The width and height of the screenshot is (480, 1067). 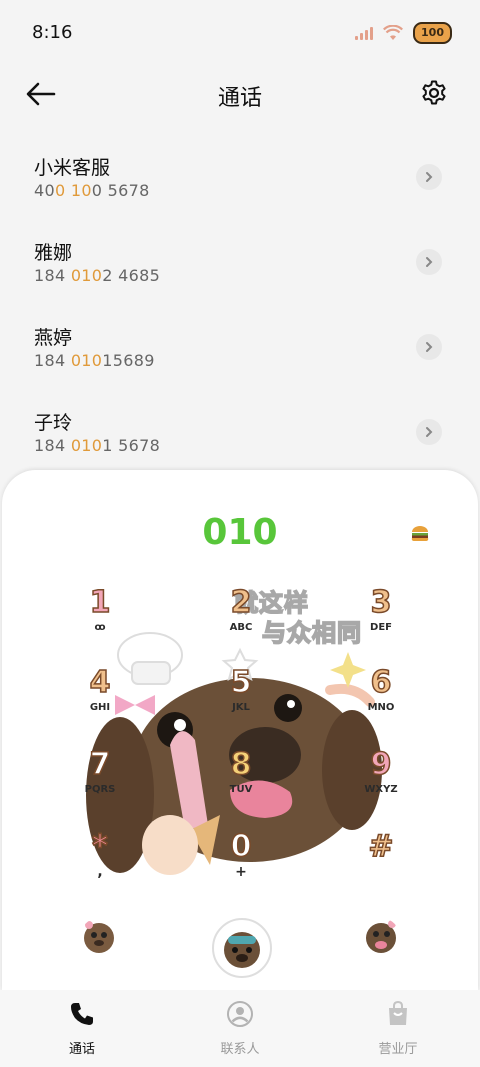 What do you see at coordinates (82, 1028) in the screenshot?
I see `nav-calls: 通话` at bounding box center [82, 1028].